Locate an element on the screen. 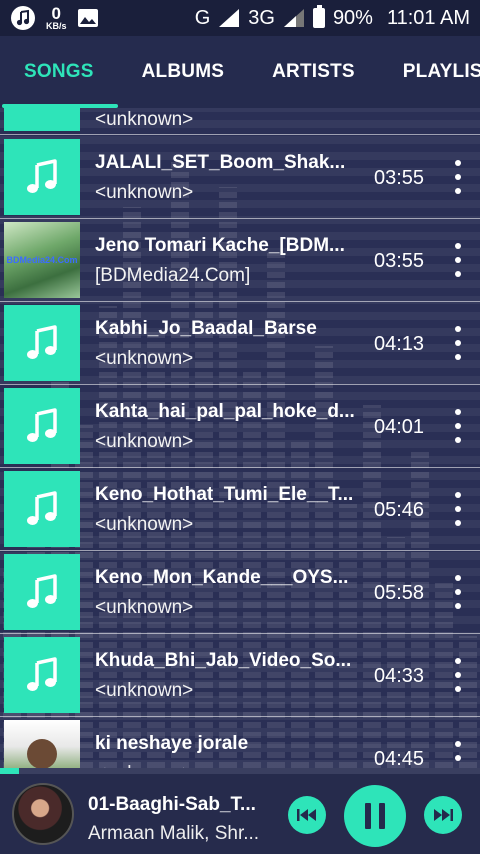  network-speed: 0 KB/s is located at coordinates (56, 17).